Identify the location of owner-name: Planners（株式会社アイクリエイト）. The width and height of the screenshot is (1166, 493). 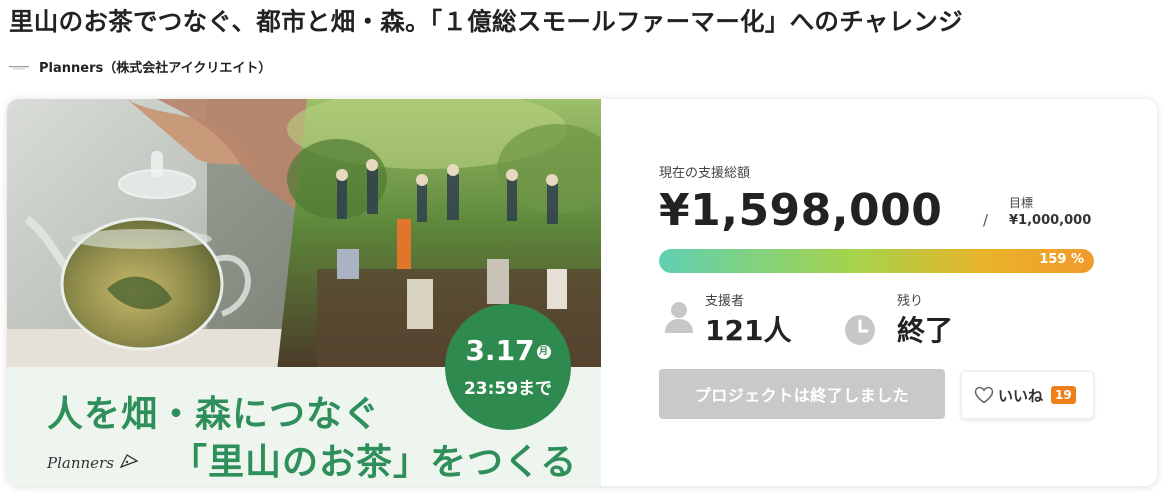
(155, 66).